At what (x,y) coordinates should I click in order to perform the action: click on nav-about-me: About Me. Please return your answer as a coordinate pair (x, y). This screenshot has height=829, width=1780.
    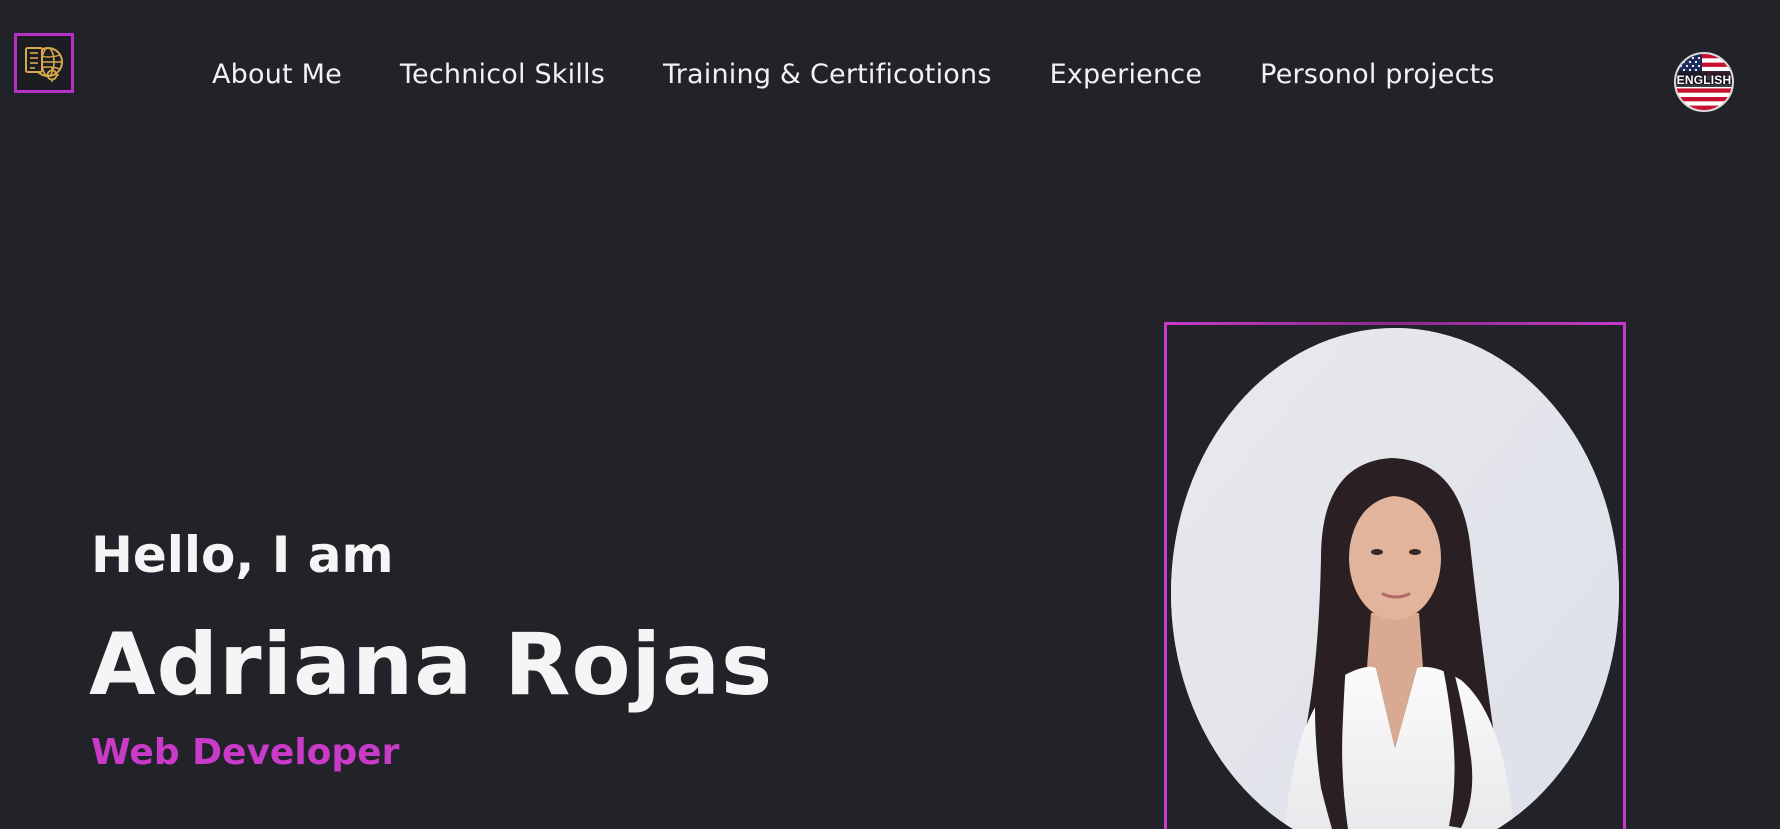
    Looking at the image, I should click on (277, 74).